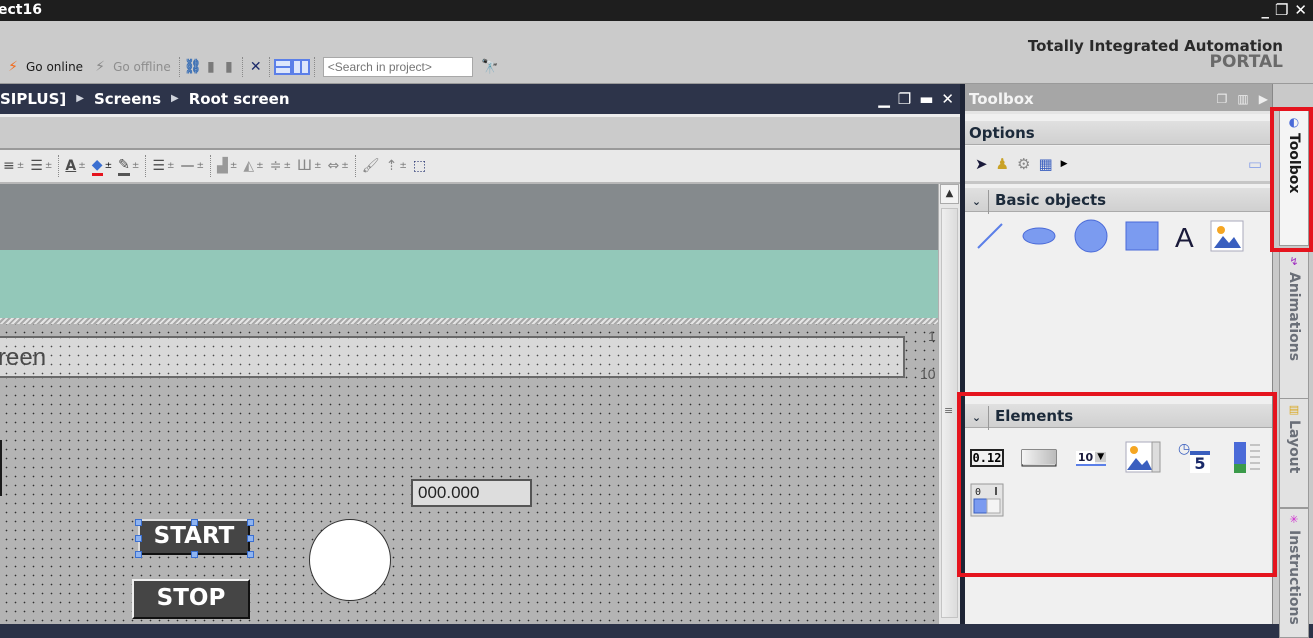 This screenshot has width=1313, height=638. I want to click on graphic-io-field-tool-icon, so click(1143, 458).